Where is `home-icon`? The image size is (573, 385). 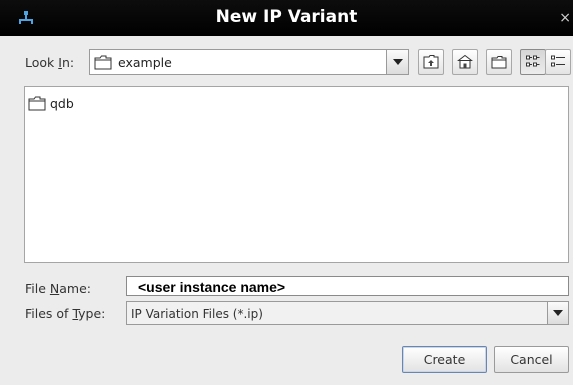 home-icon is located at coordinates (465, 61).